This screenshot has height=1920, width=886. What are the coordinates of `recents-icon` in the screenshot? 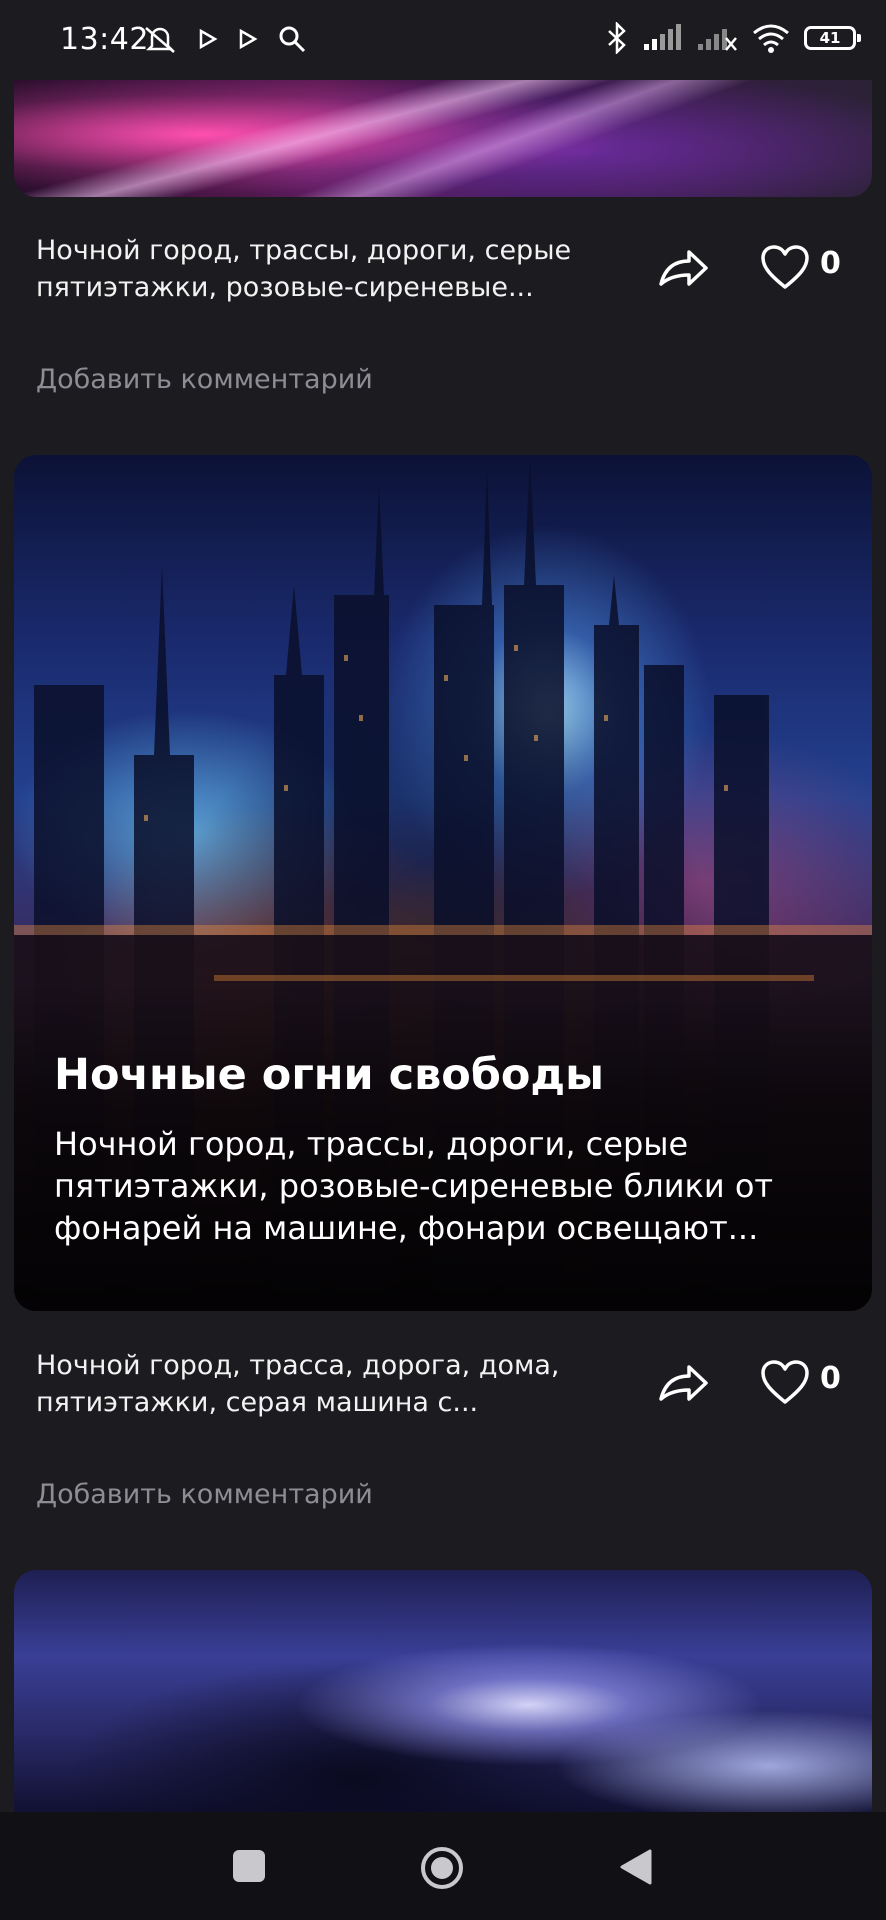 It's located at (249, 1866).